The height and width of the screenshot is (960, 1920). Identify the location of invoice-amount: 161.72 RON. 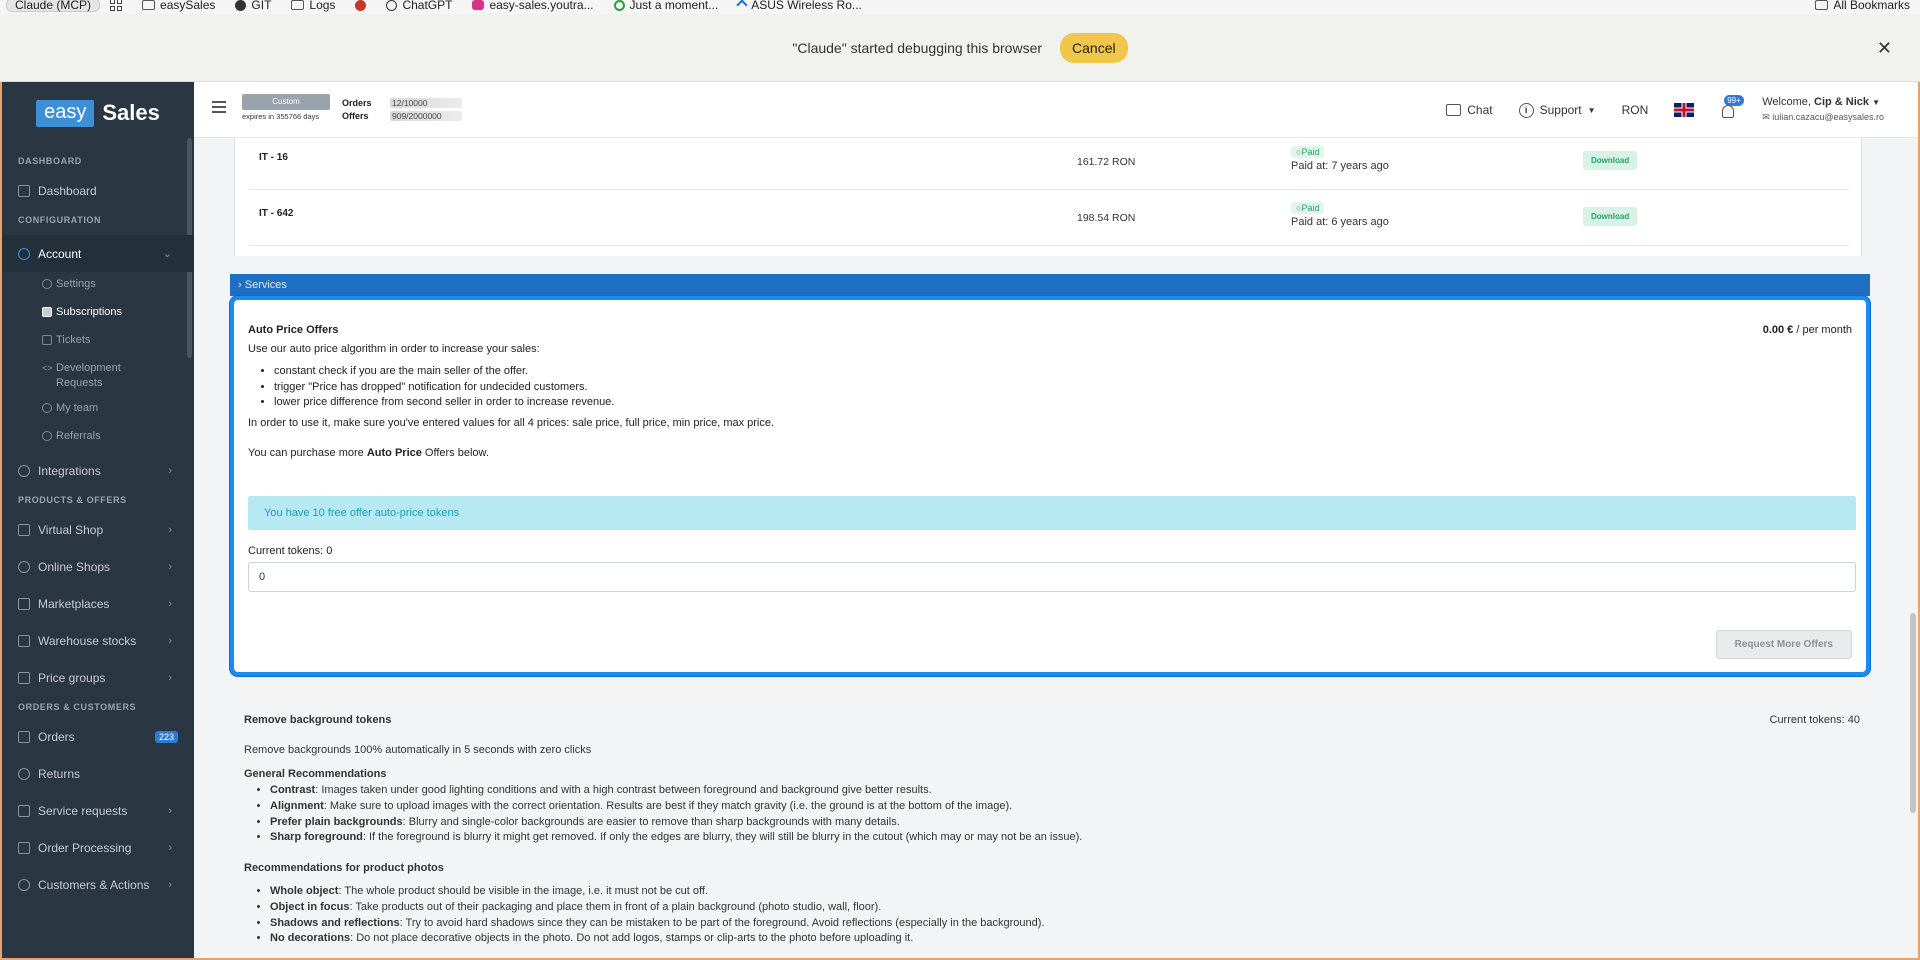
(1106, 162).